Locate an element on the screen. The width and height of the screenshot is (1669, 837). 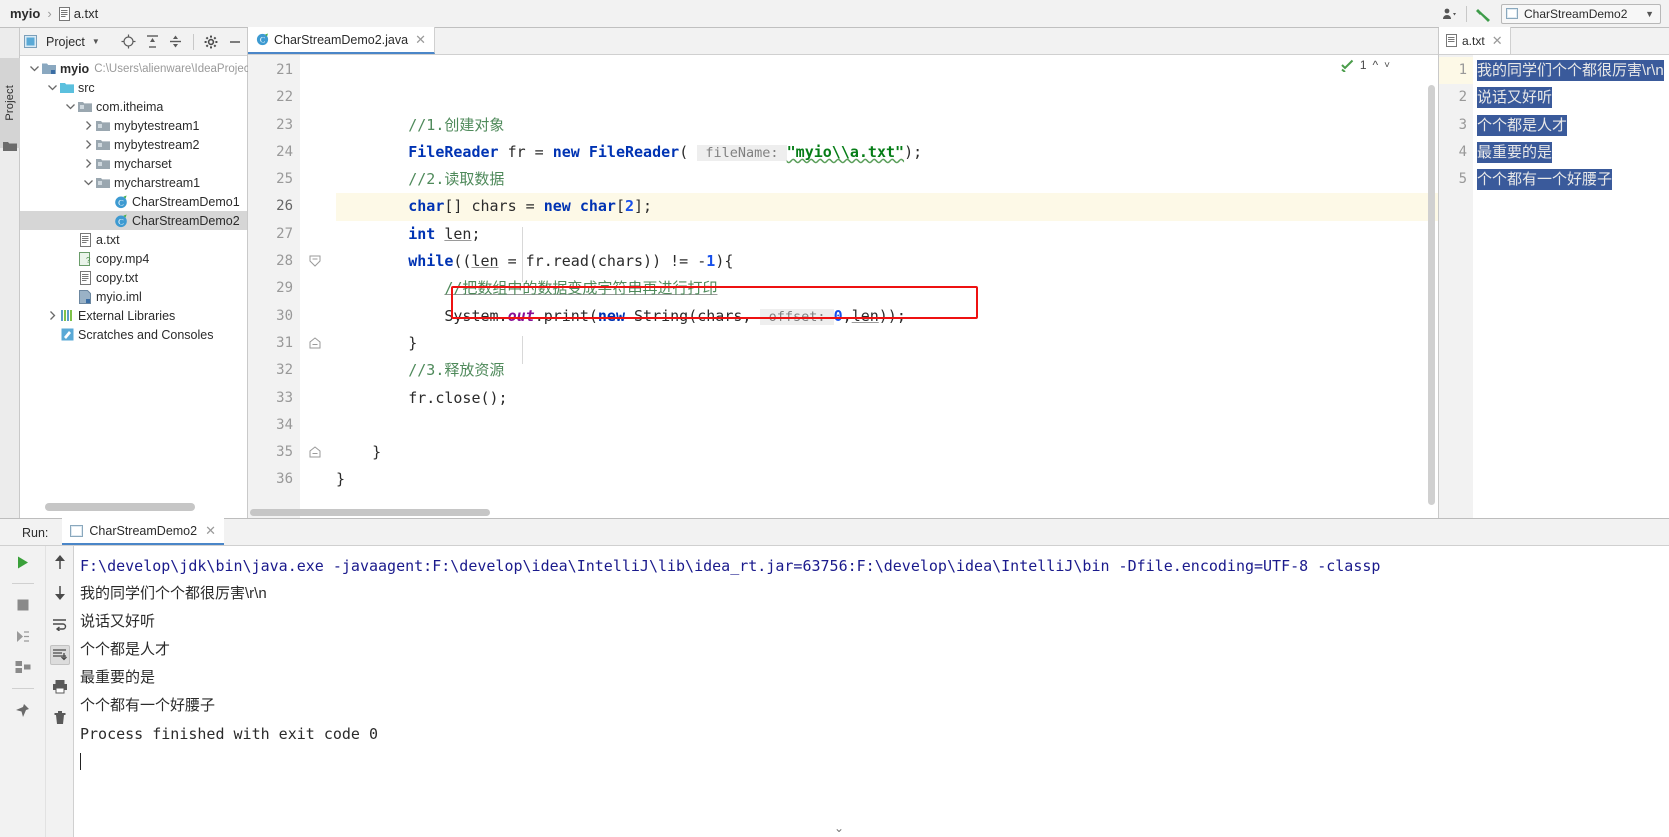
breadcrumb-project: myio is located at coordinates (25, 13).